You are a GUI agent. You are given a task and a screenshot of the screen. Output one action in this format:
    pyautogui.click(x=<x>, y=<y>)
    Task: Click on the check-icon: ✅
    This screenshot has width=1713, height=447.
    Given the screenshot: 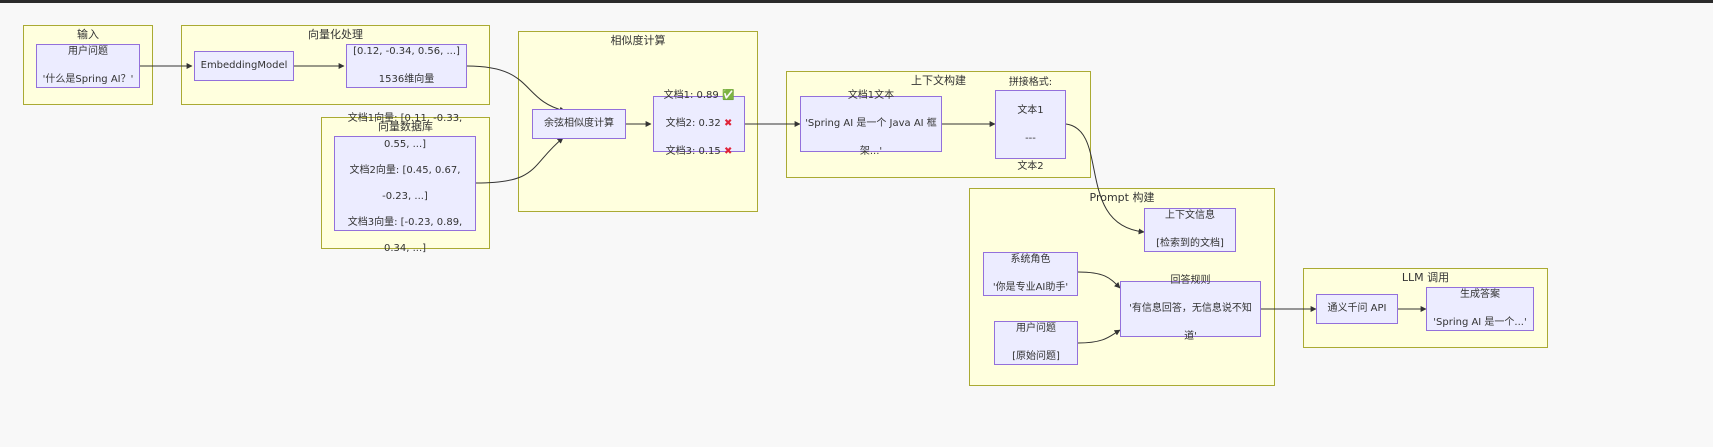 What is the action you would take?
    pyautogui.click(x=728, y=95)
    